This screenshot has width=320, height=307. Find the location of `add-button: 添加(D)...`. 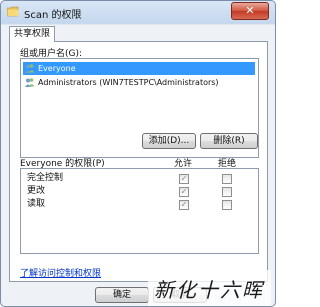

add-button: 添加(D)... is located at coordinates (169, 141).